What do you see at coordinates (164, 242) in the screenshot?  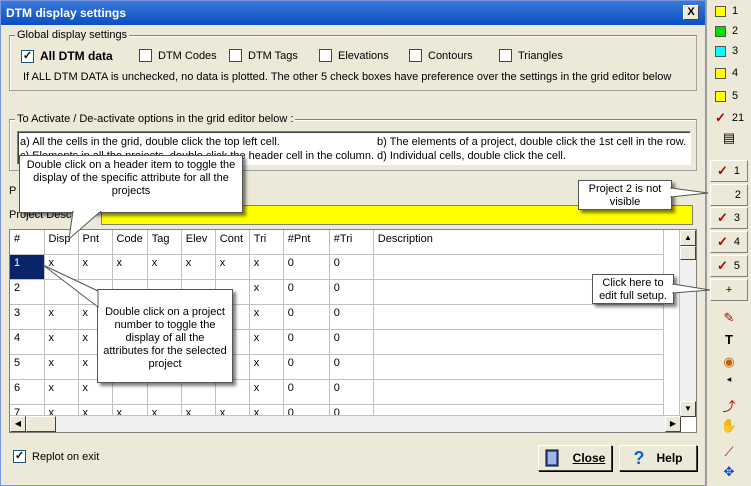 I see `header-cell-tag: Tag` at bounding box center [164, 242].